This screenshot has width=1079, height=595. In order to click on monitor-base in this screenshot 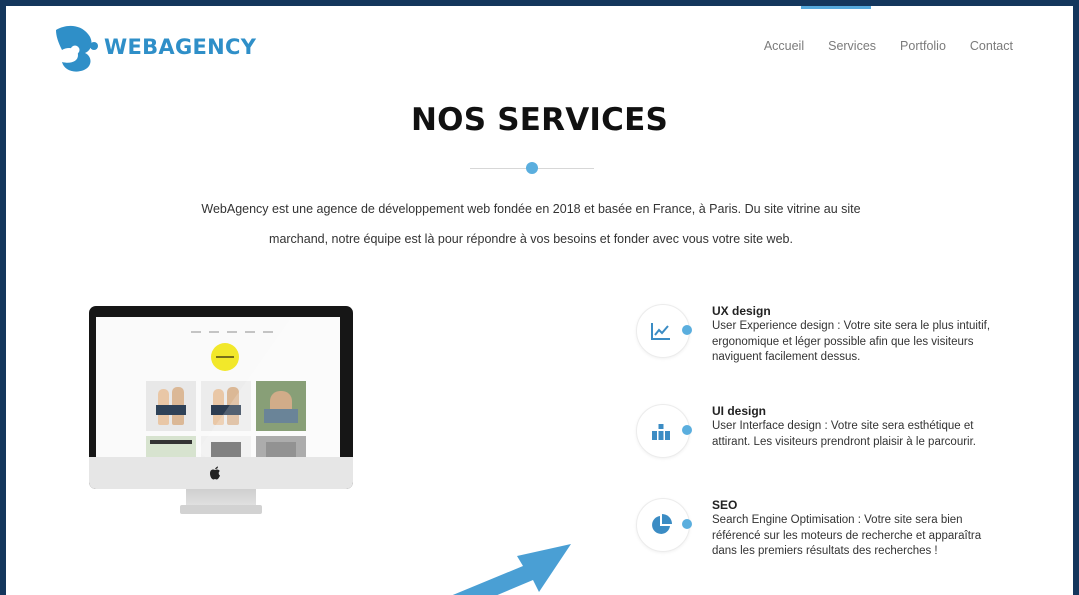, I will do `click(221, 509)`.